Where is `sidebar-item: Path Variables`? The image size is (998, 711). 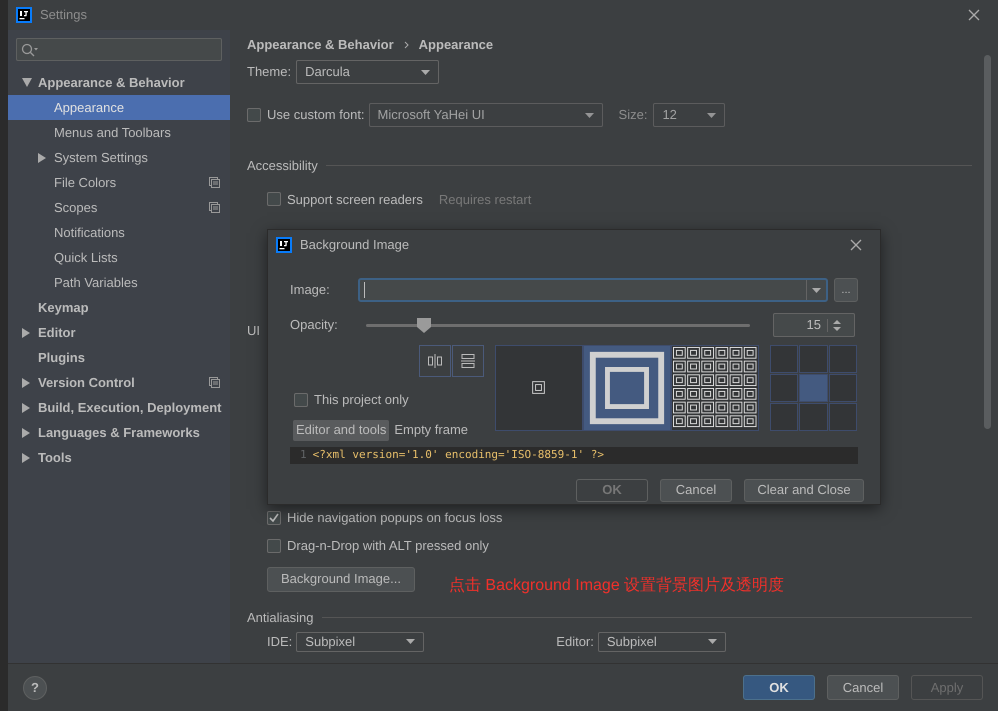
sidebar-item: Path Variables is located at coordinates (119, 282).